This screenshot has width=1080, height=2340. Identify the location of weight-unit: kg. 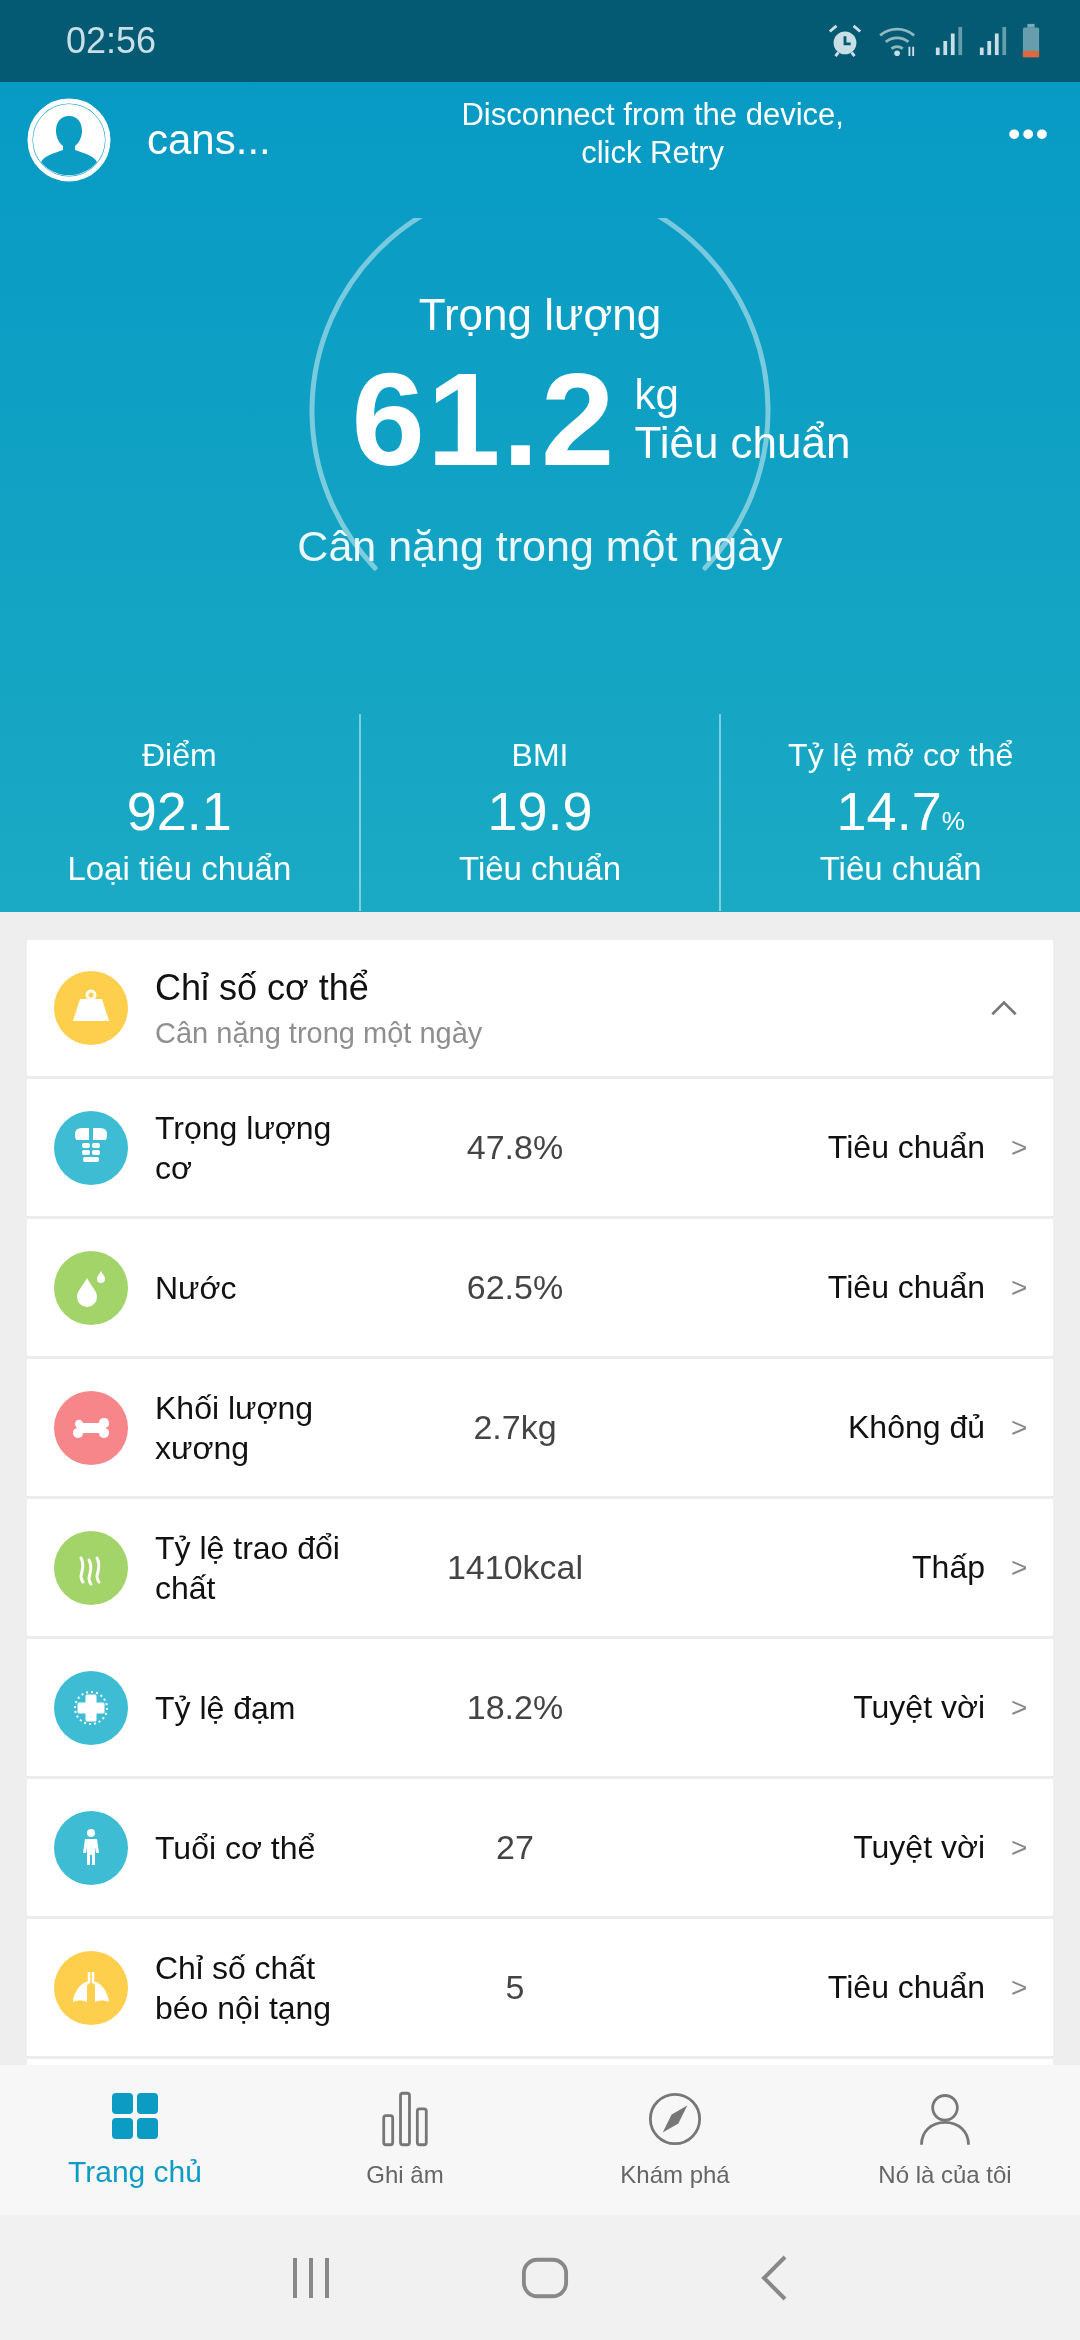
(657, 395).